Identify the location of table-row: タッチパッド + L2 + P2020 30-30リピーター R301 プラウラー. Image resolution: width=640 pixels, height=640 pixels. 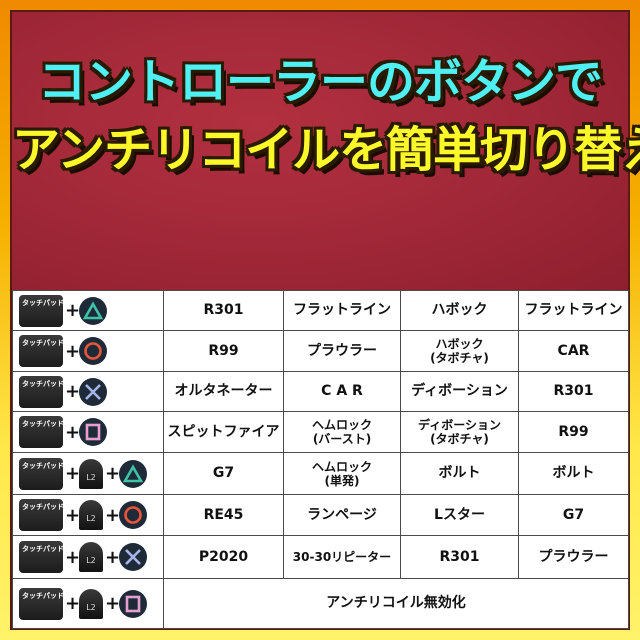
(320, 557).